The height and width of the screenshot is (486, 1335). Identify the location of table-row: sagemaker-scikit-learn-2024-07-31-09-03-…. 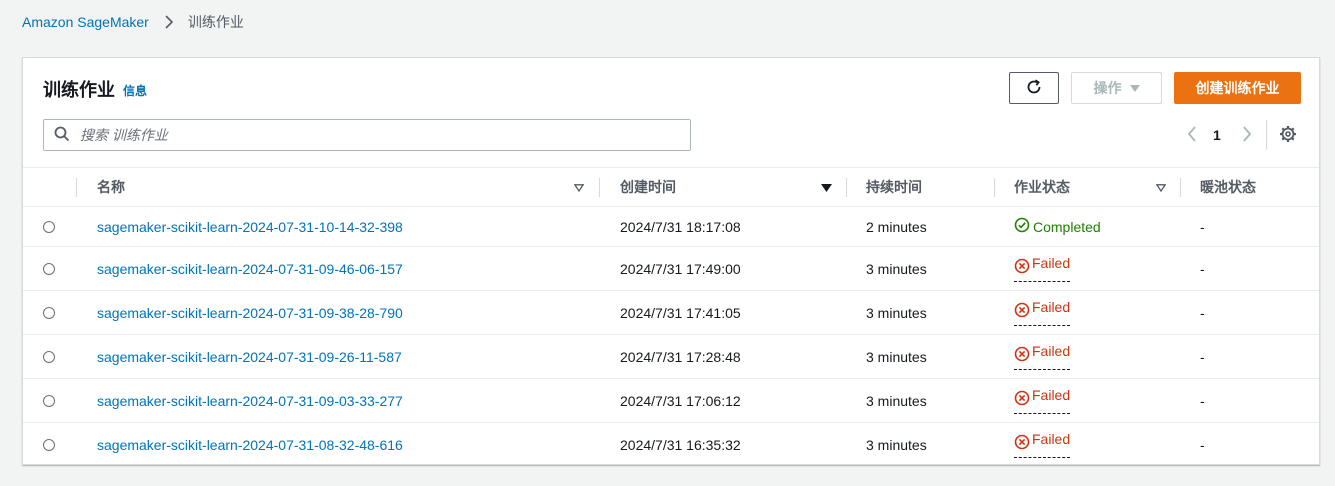
(671, 401).